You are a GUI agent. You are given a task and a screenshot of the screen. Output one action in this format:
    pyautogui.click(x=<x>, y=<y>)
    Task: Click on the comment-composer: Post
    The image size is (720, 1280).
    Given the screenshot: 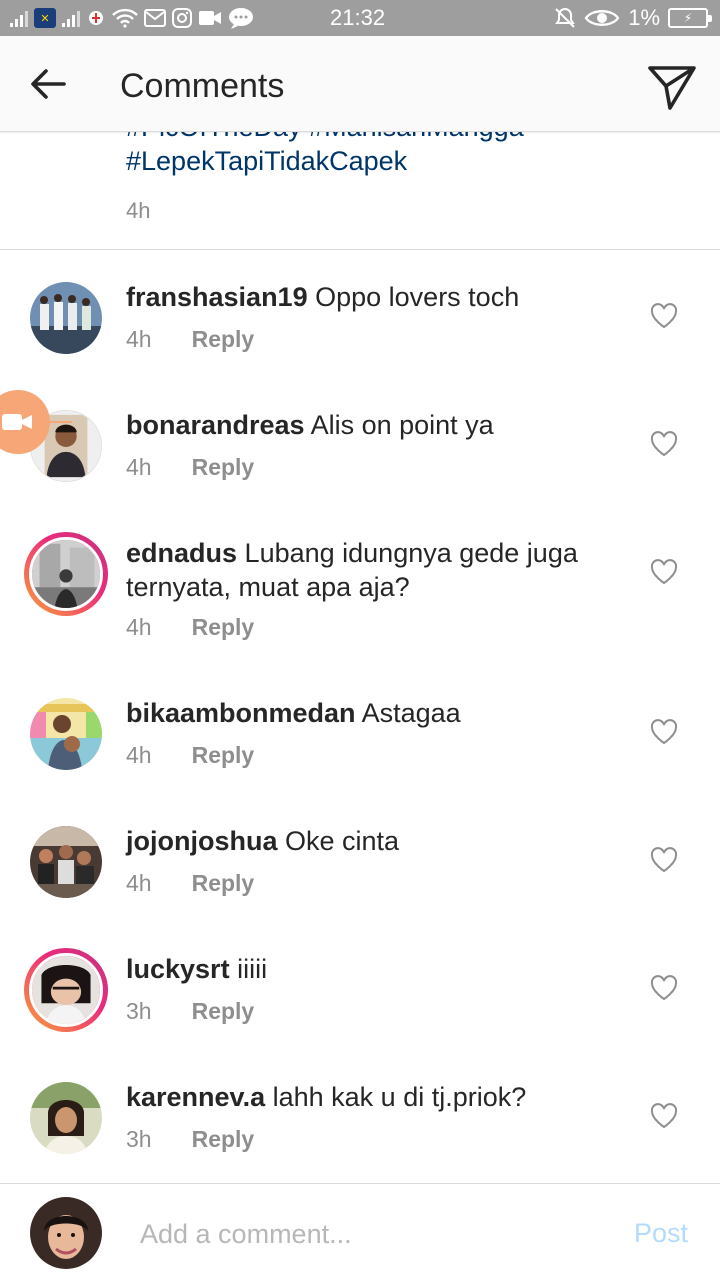 What is the action you would take?
    pyautogui.click(x=360, y=1231)
    